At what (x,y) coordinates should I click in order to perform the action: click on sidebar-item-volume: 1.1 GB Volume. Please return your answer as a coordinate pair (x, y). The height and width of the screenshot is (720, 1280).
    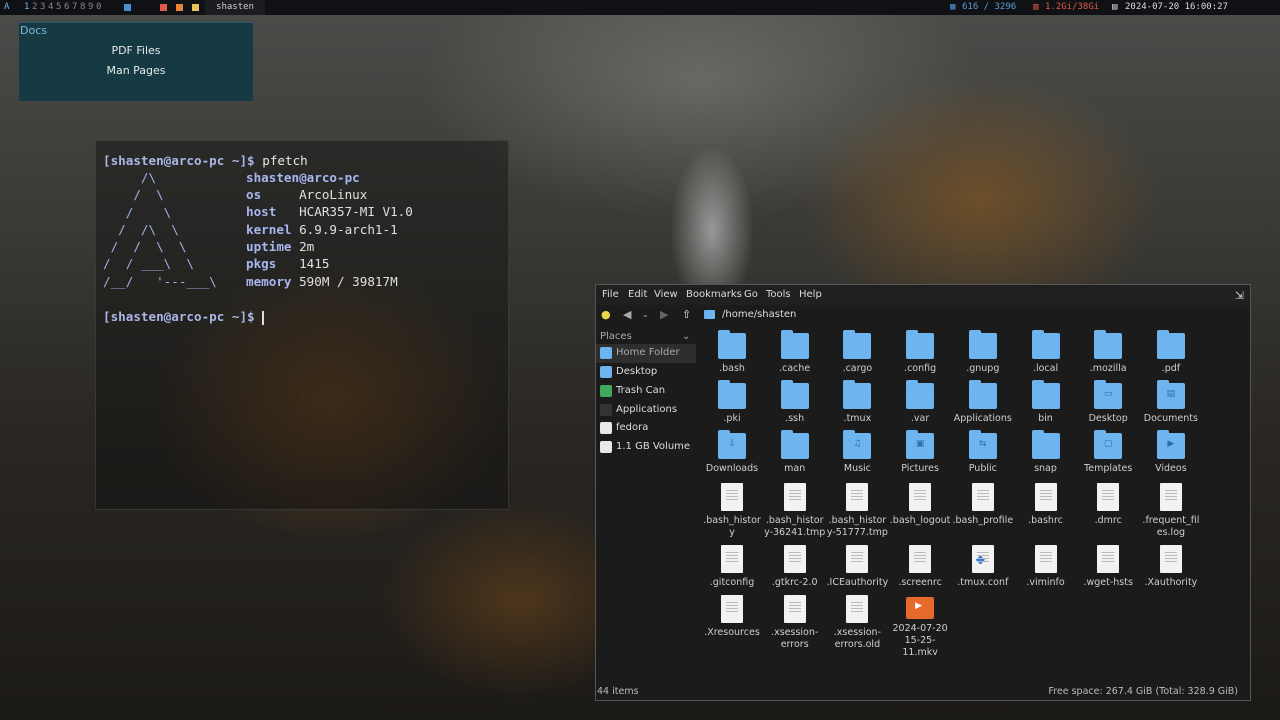
    Looking at the image, I should click on (646, 447).